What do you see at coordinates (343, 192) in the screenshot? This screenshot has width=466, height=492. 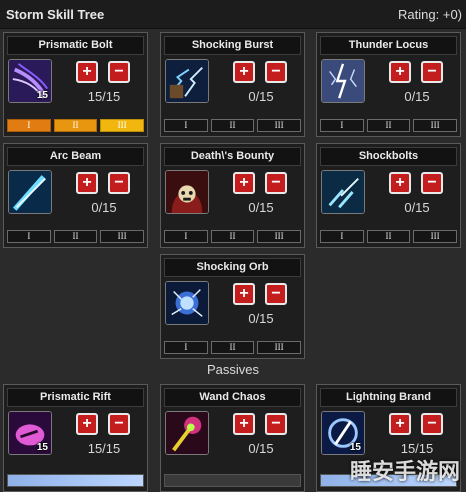 I see `shockbolts-icon` at bounding box center [343, 192].